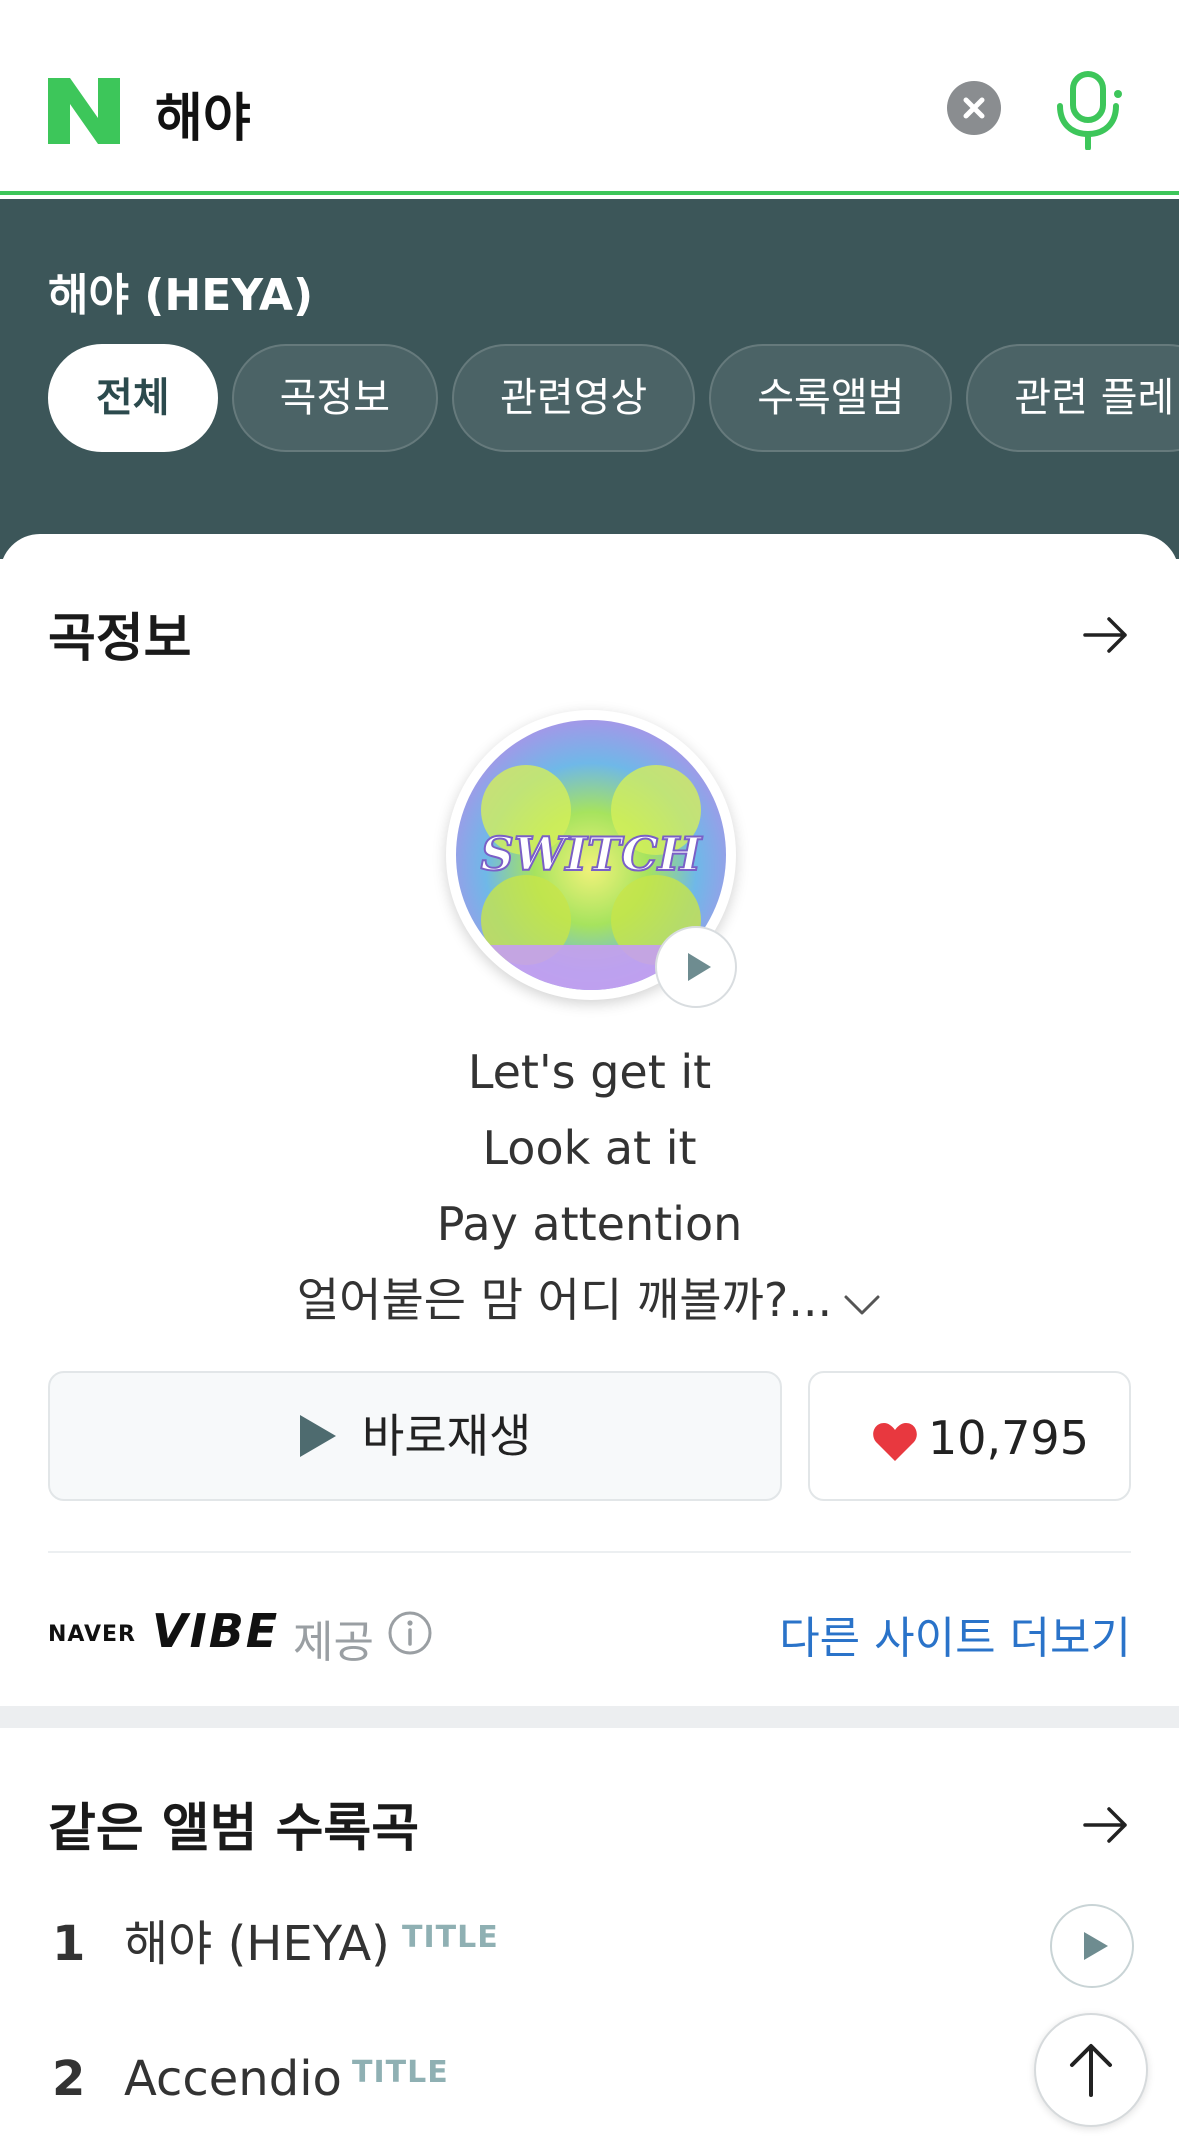 Image resolution: width=1179 pixels, height=2150 pixels. I want to click on close-icon, so click(974, 108).